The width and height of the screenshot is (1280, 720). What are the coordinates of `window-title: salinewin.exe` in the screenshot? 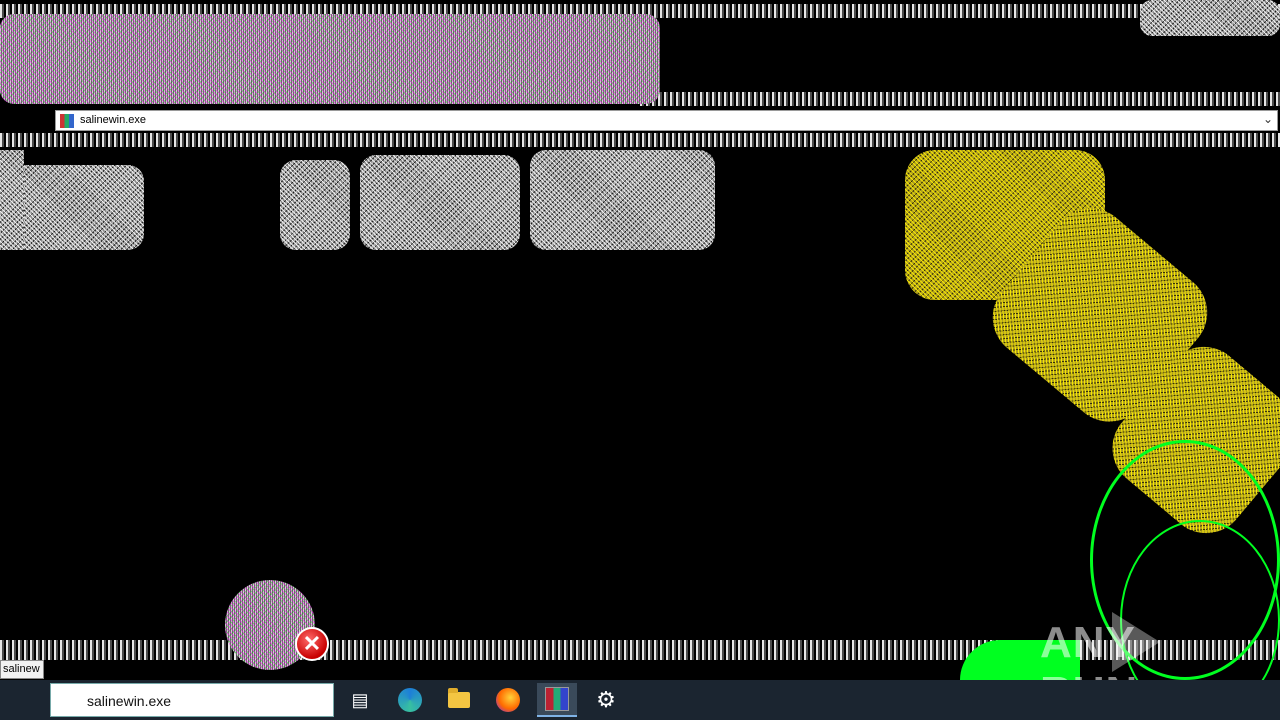 It's located at (113, 120).